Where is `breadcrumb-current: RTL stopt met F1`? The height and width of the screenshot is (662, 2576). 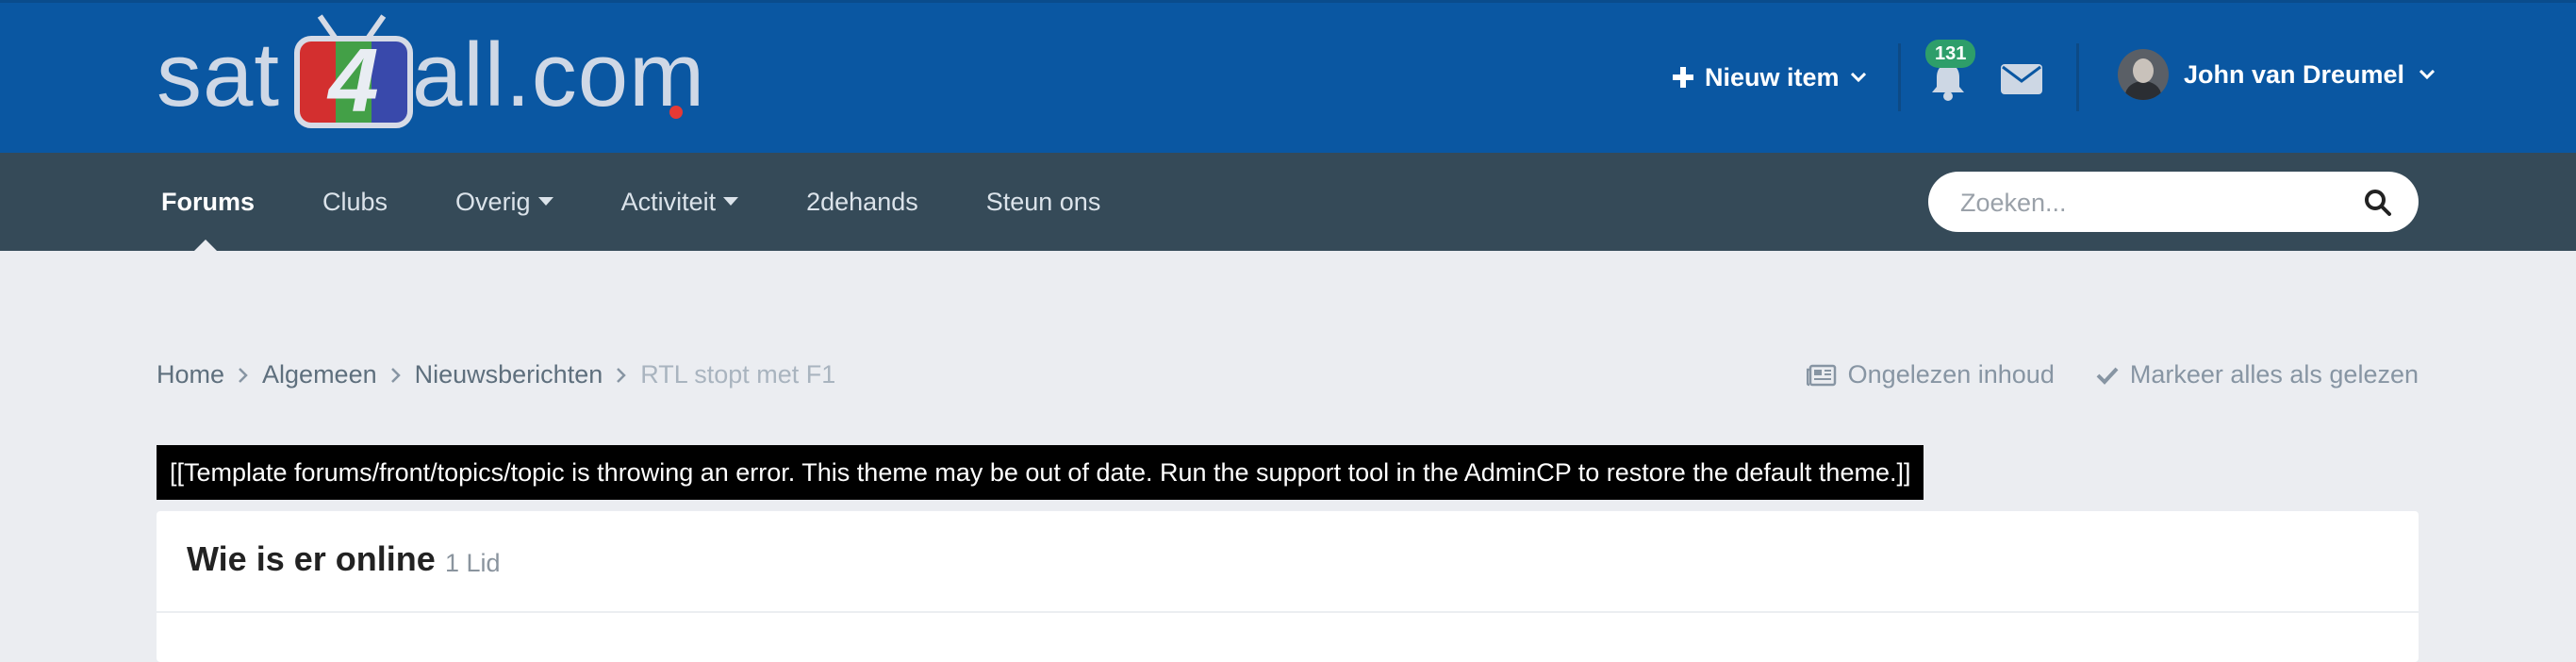 breadcrumb-current: RTL stopt met F1 is located at coordinates (738, 374).